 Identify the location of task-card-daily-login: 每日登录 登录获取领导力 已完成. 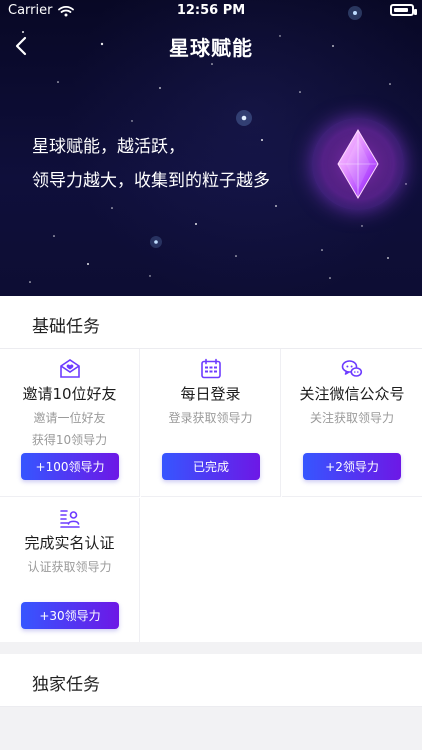
(211, 423).